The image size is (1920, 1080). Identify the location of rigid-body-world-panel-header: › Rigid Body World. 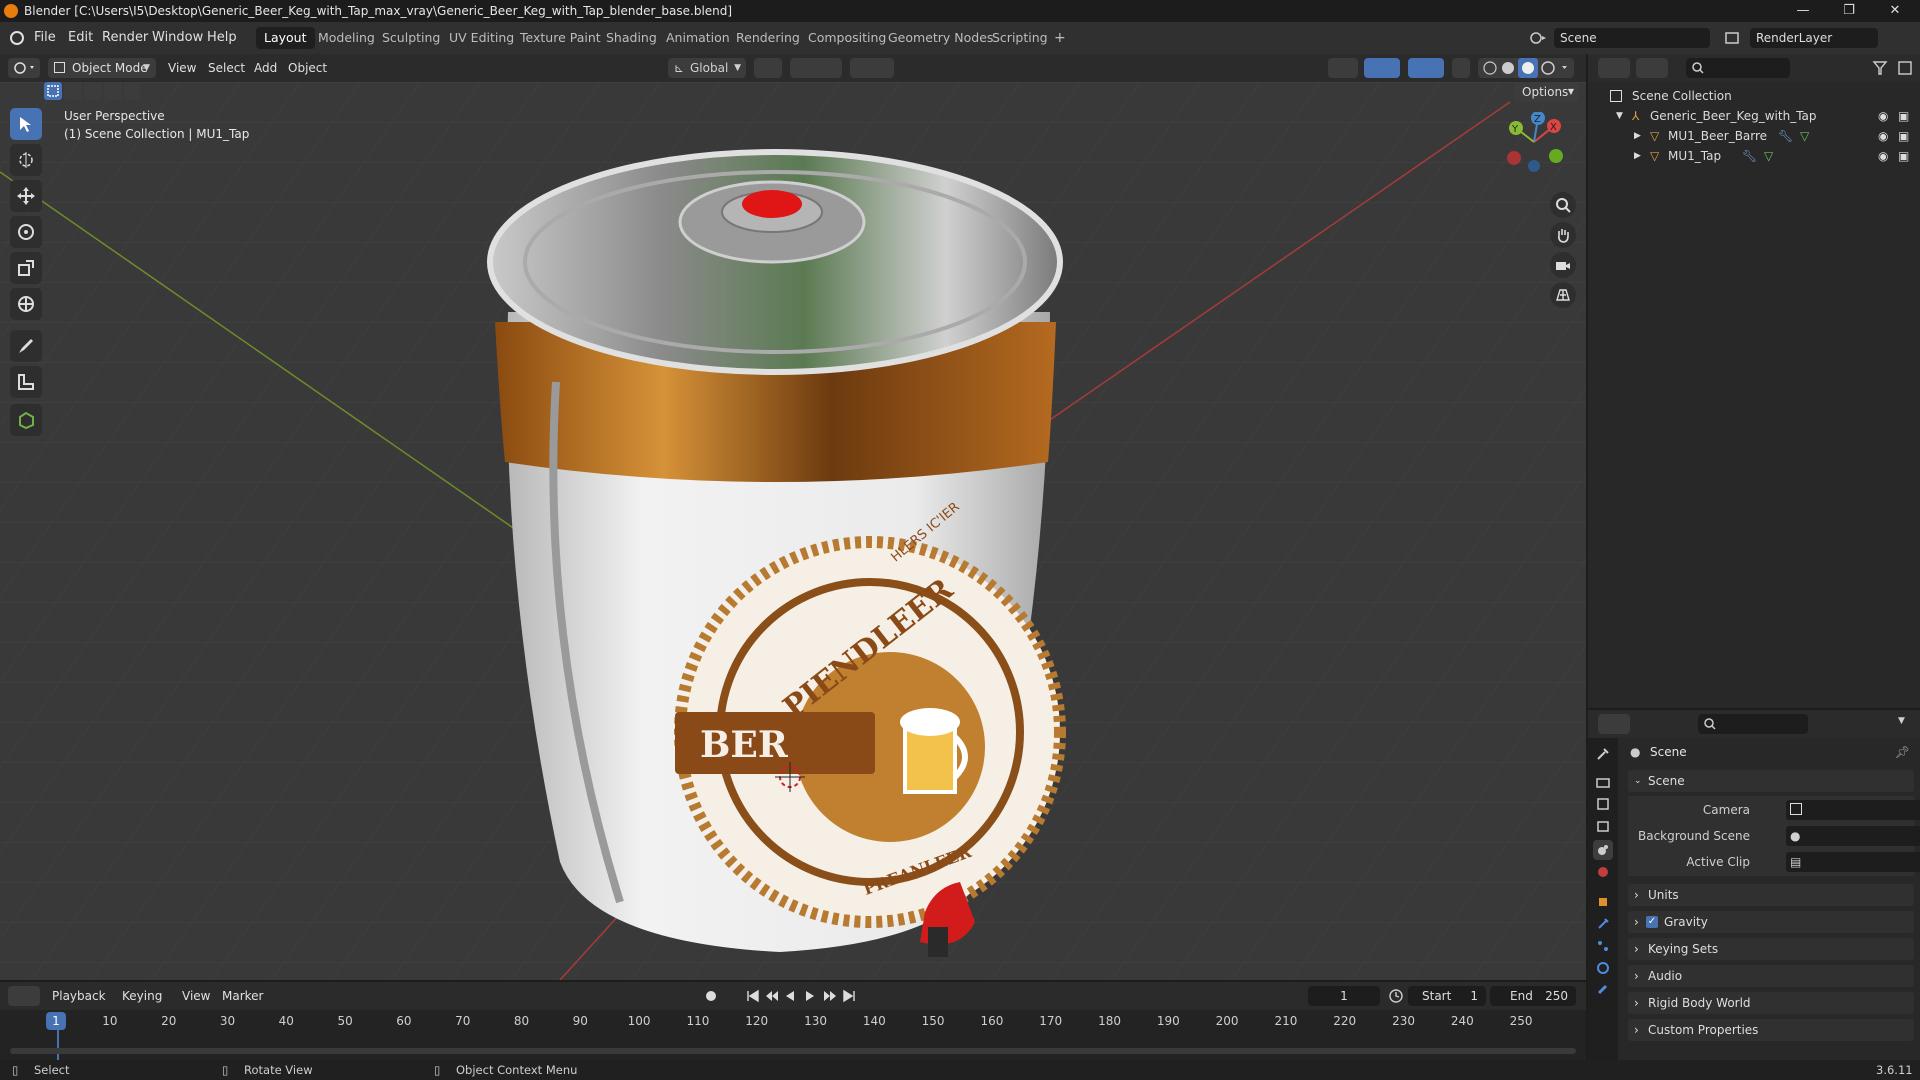
(1771, 1003).